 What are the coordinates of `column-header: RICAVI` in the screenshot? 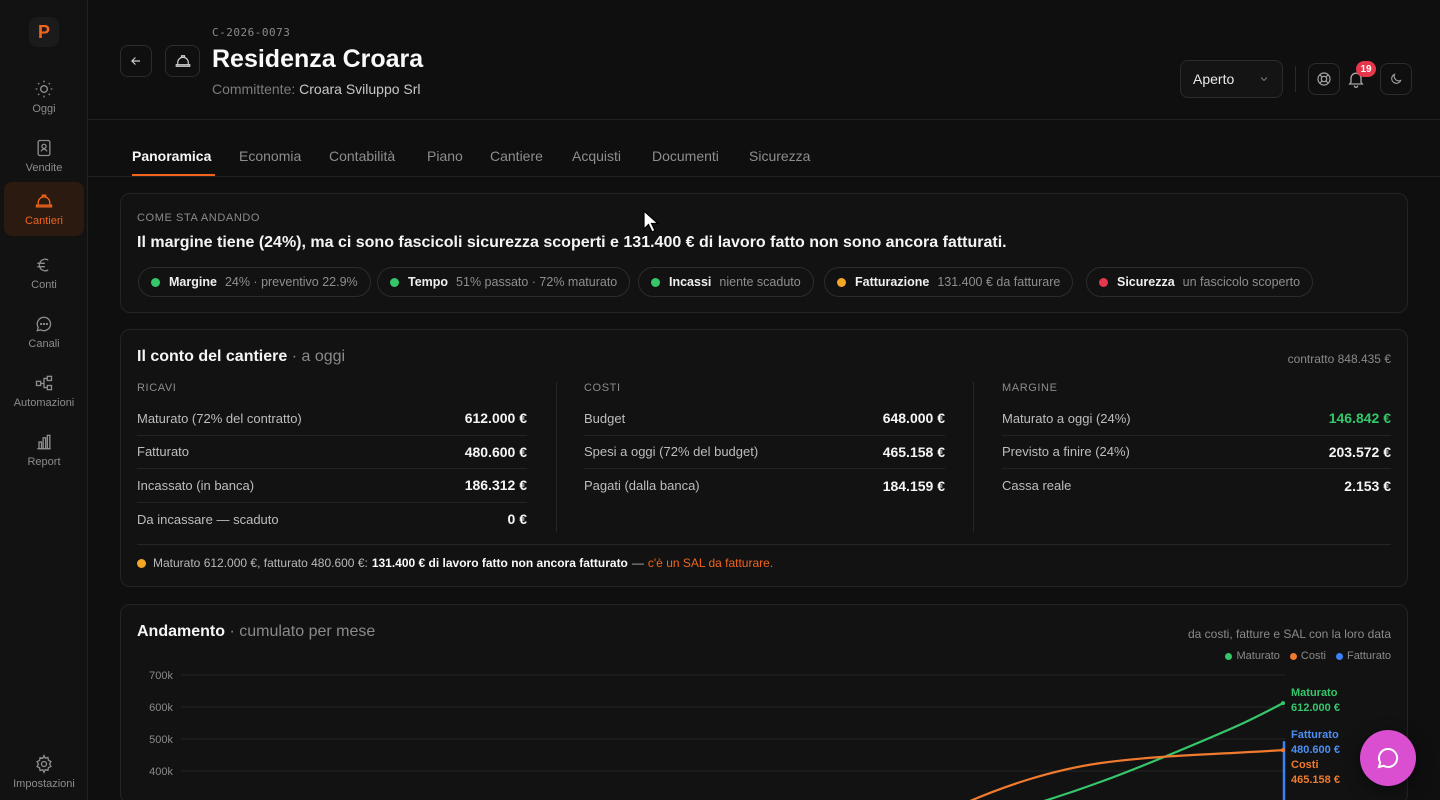 It's located at (157, 388).